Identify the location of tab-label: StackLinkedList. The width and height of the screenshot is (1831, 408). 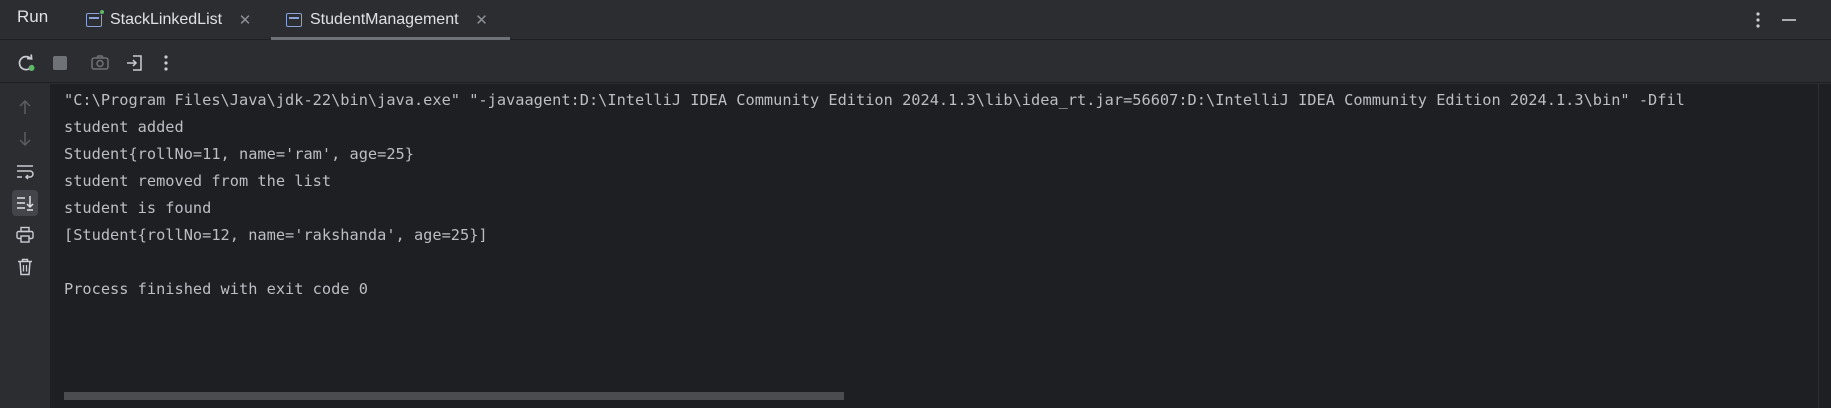
(166, 19).